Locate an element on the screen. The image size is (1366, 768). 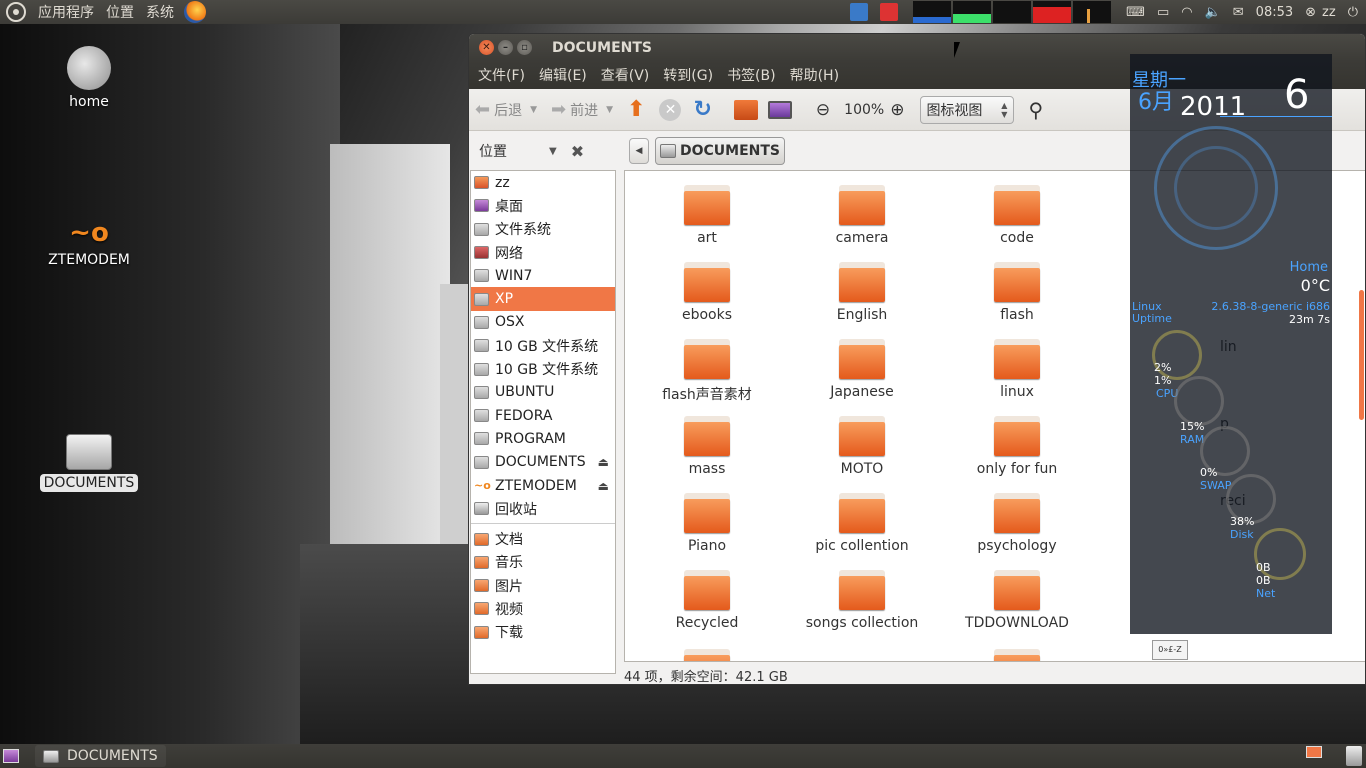
sidebar-title: 位置 is located at coordinates (493, 151).